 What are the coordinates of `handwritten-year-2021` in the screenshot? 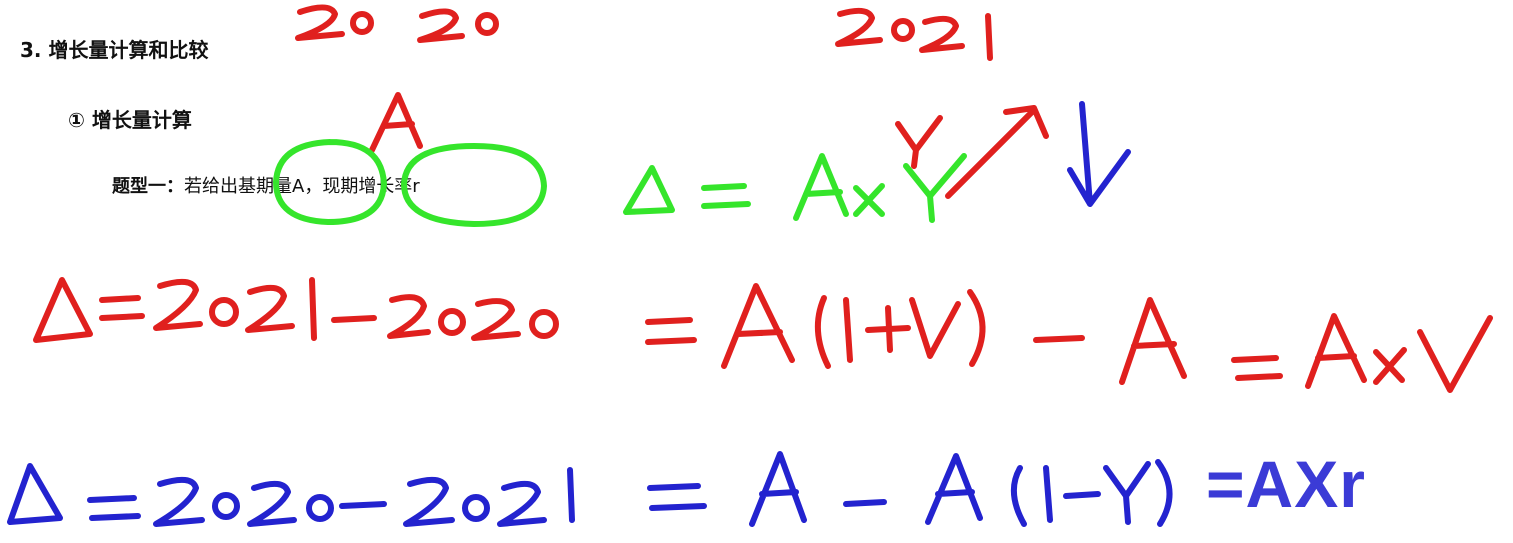 It's located at (914, 34).